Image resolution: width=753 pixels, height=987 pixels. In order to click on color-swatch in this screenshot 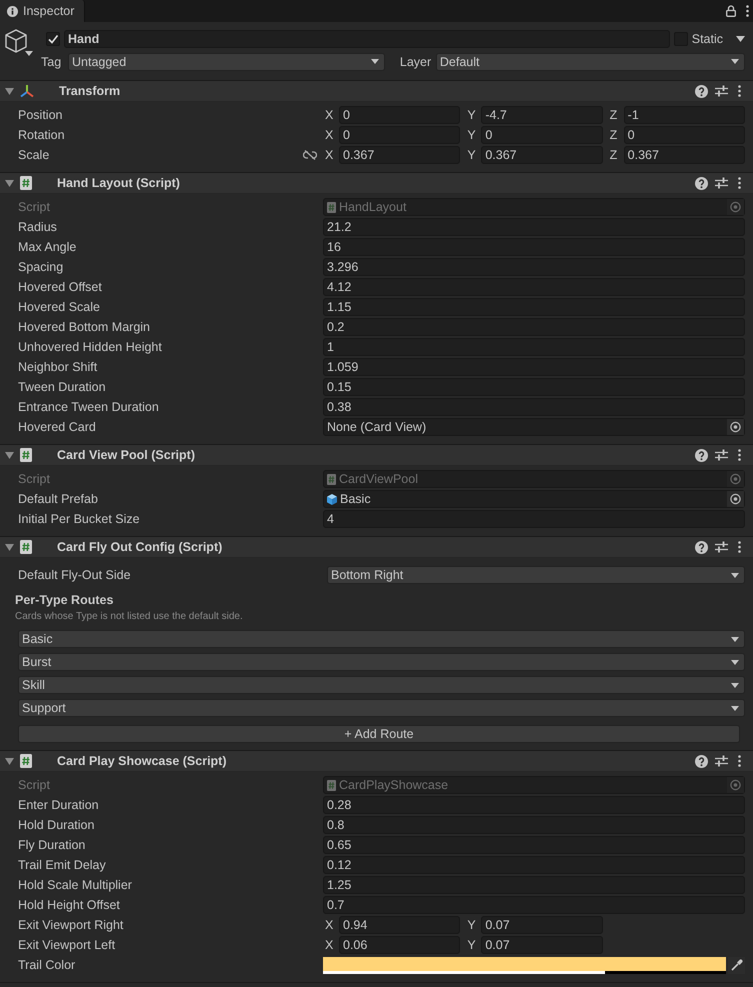, I will do `click(524, 963)`.